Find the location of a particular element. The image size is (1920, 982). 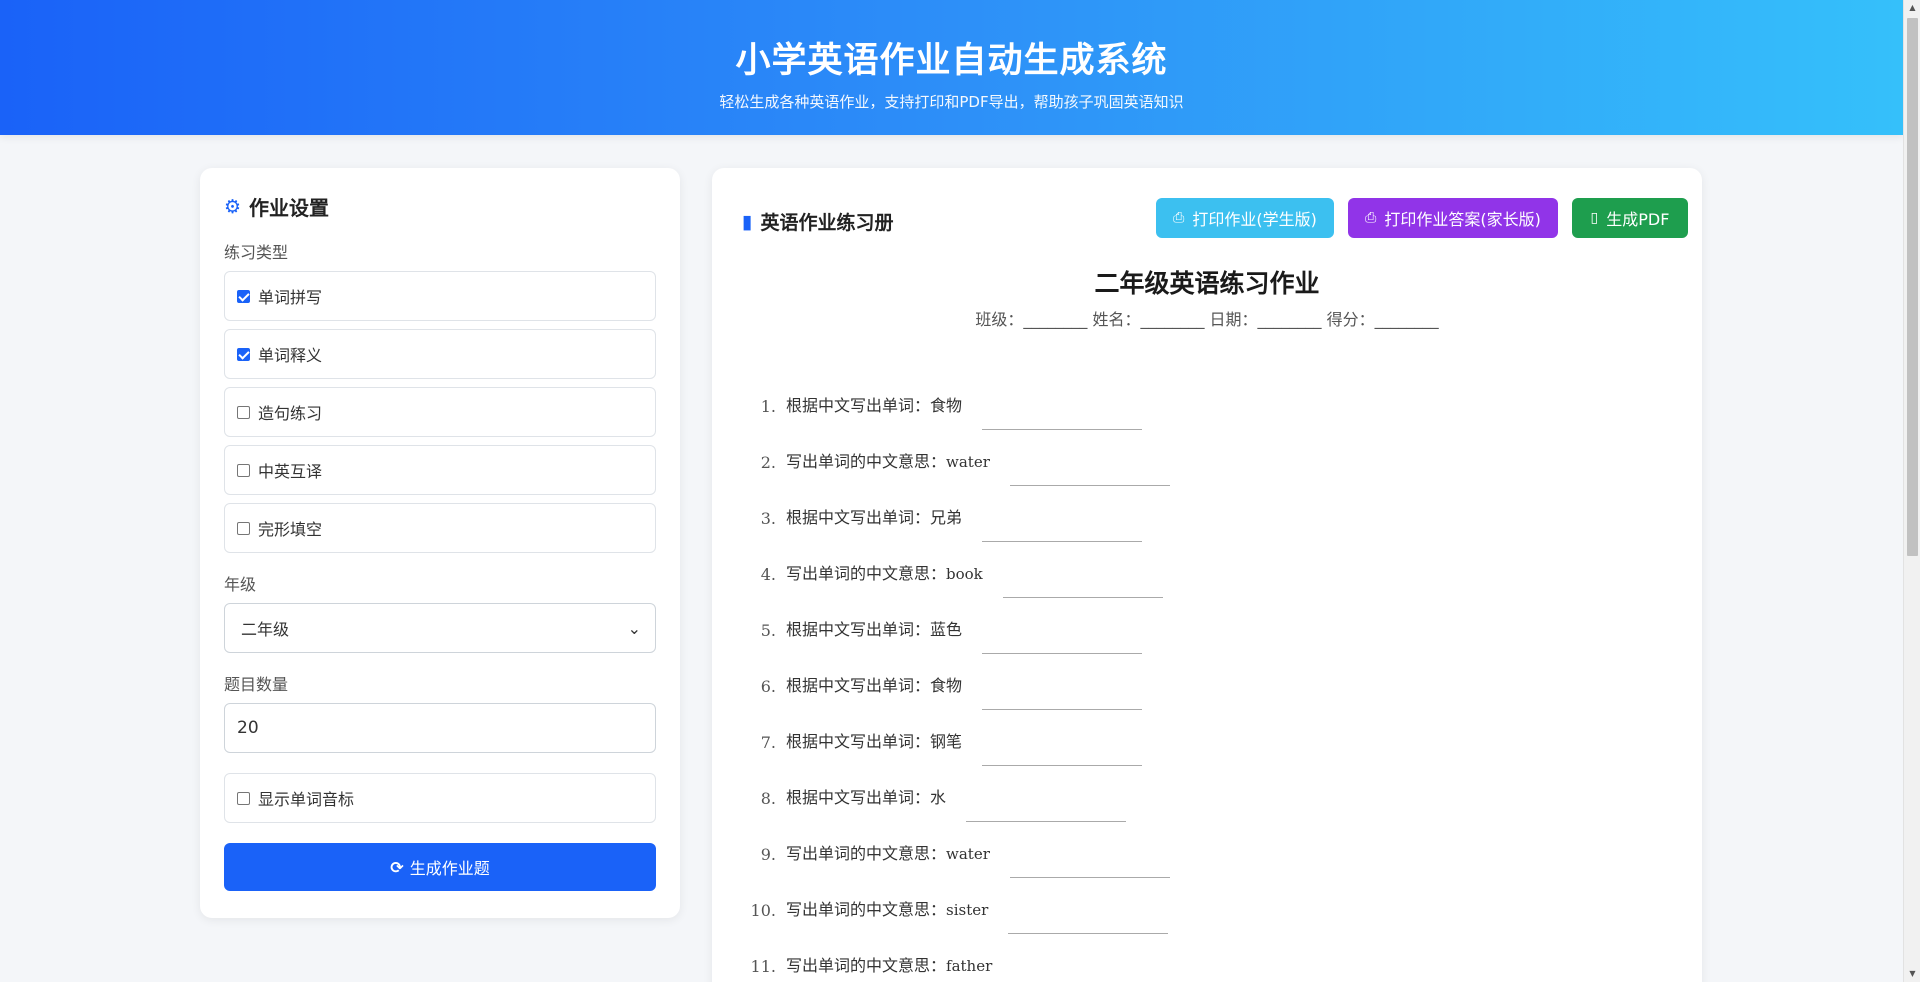

count-label: 题目数量 is located at coordinates (256, 684).